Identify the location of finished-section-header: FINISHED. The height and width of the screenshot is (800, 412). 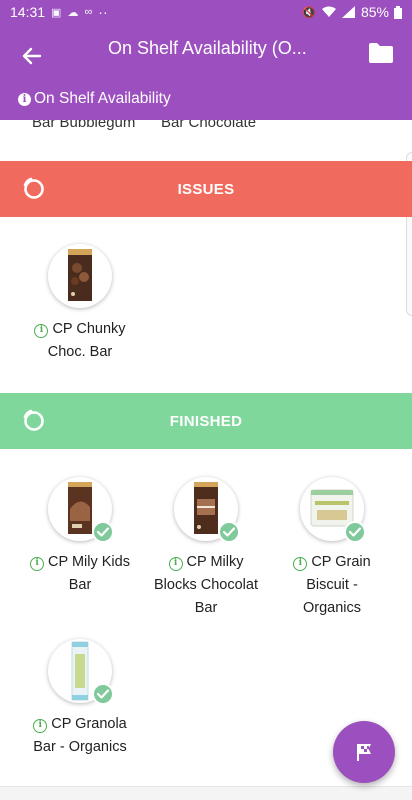
(206, 421).